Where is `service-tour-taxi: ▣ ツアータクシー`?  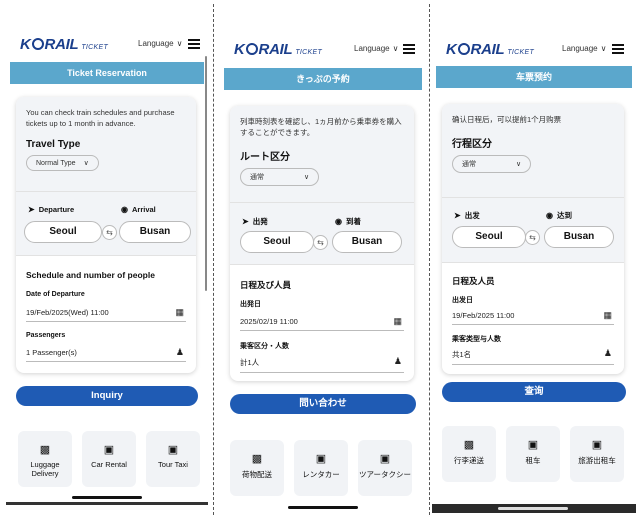 service-tour-taxi: ▣ ツアータクシー is located at coordinates (385, 468).